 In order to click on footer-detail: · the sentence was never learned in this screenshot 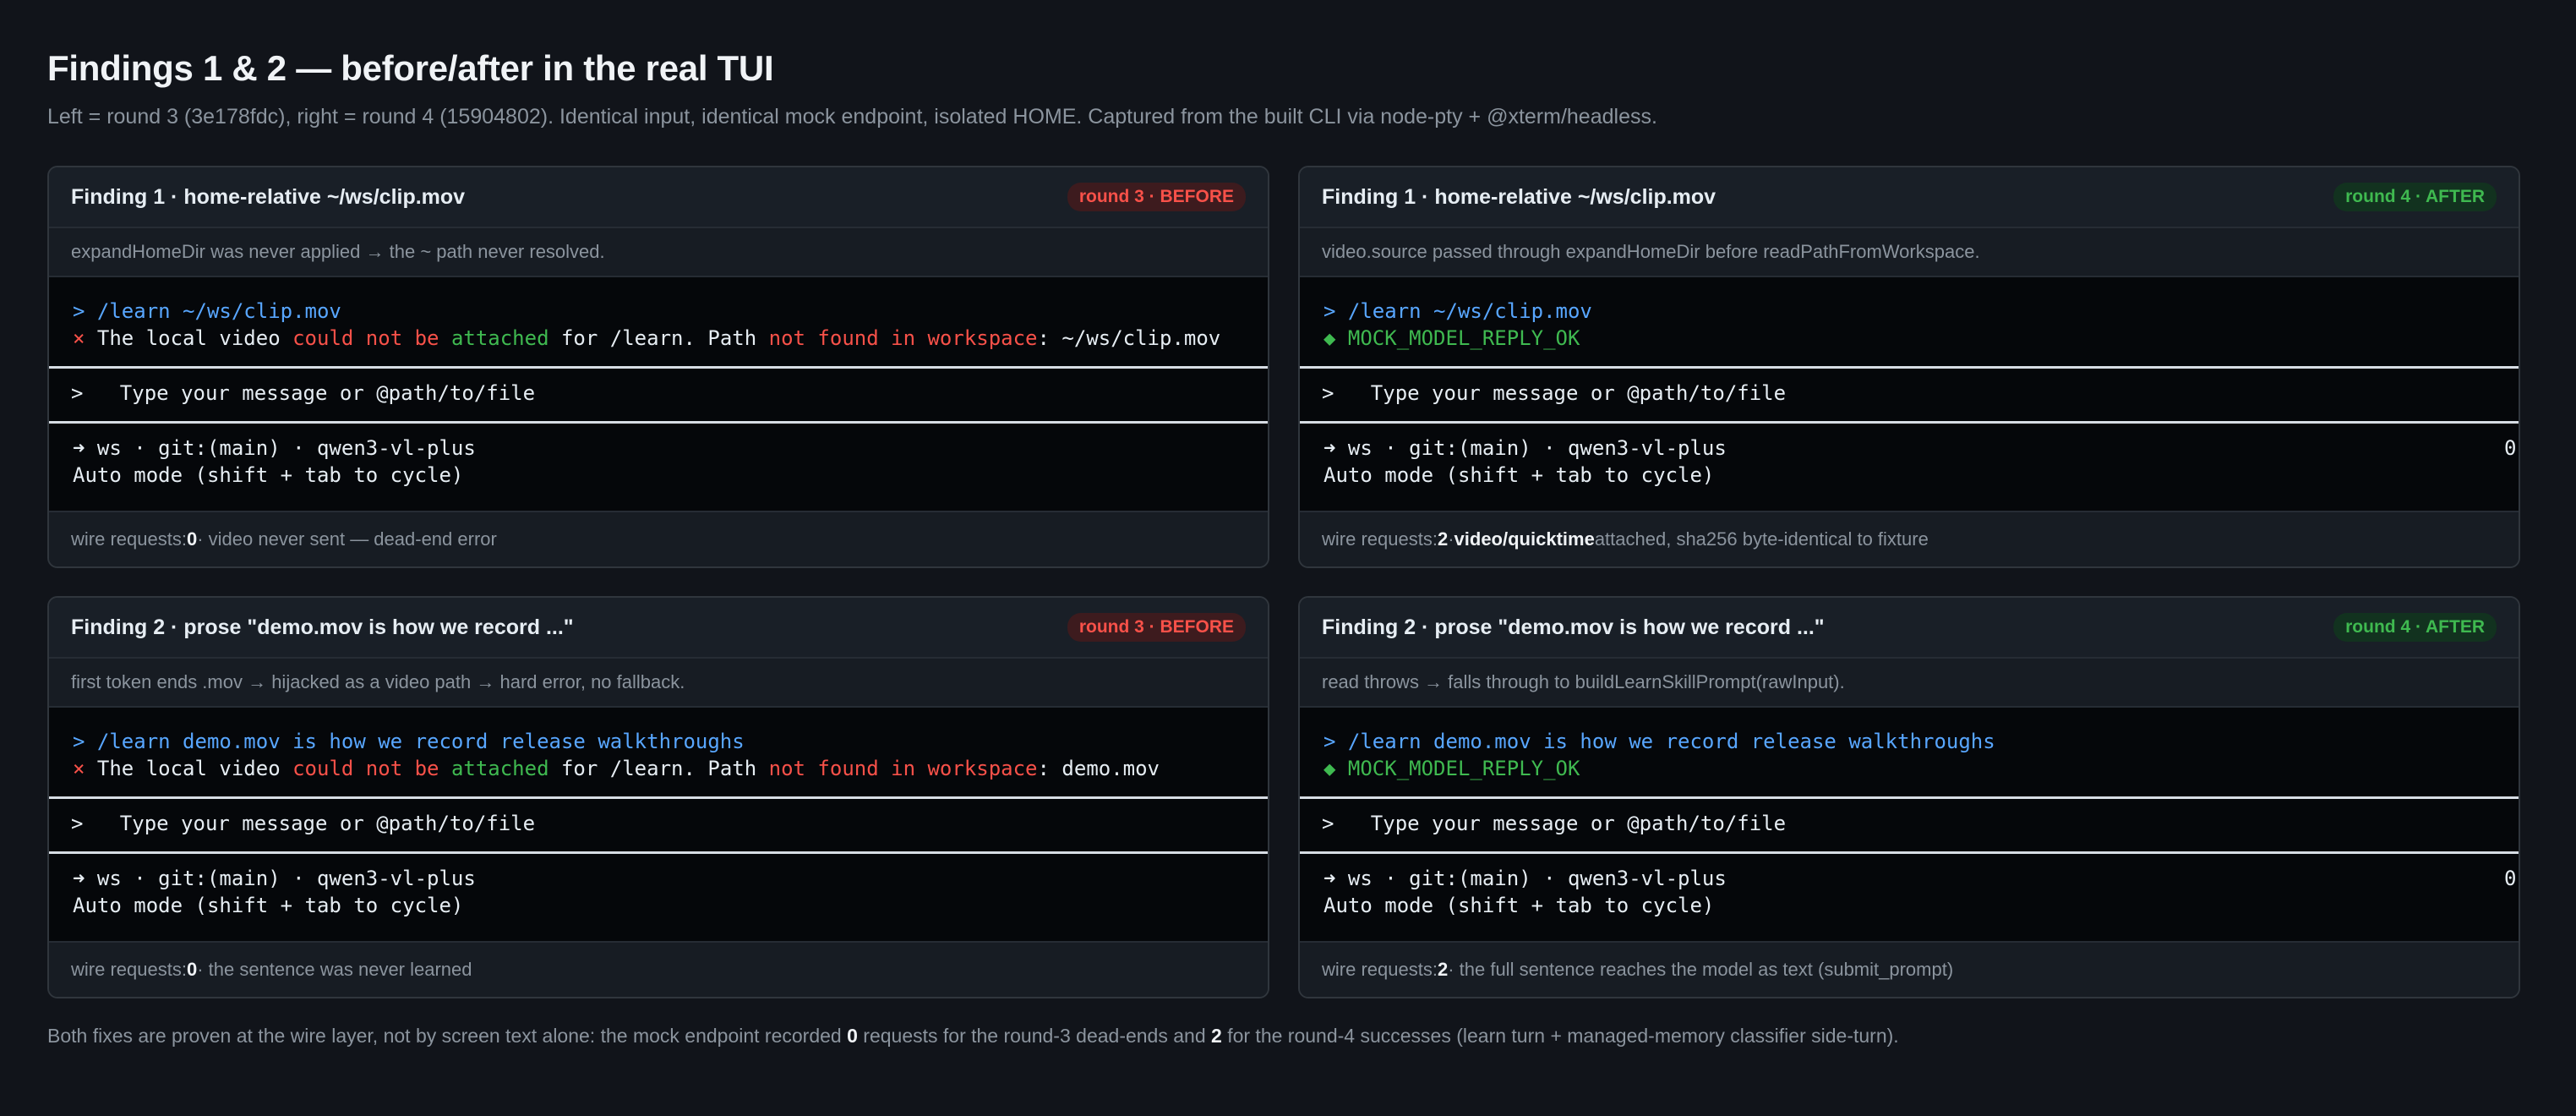, I will do `click(334, 969)`.